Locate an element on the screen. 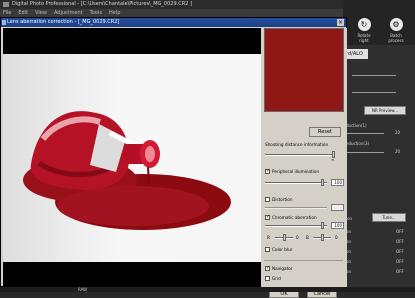 This screenshot has height=298, width=415. rotate-right-button: ↻ Rotate right is located at coordinates (364, 30).